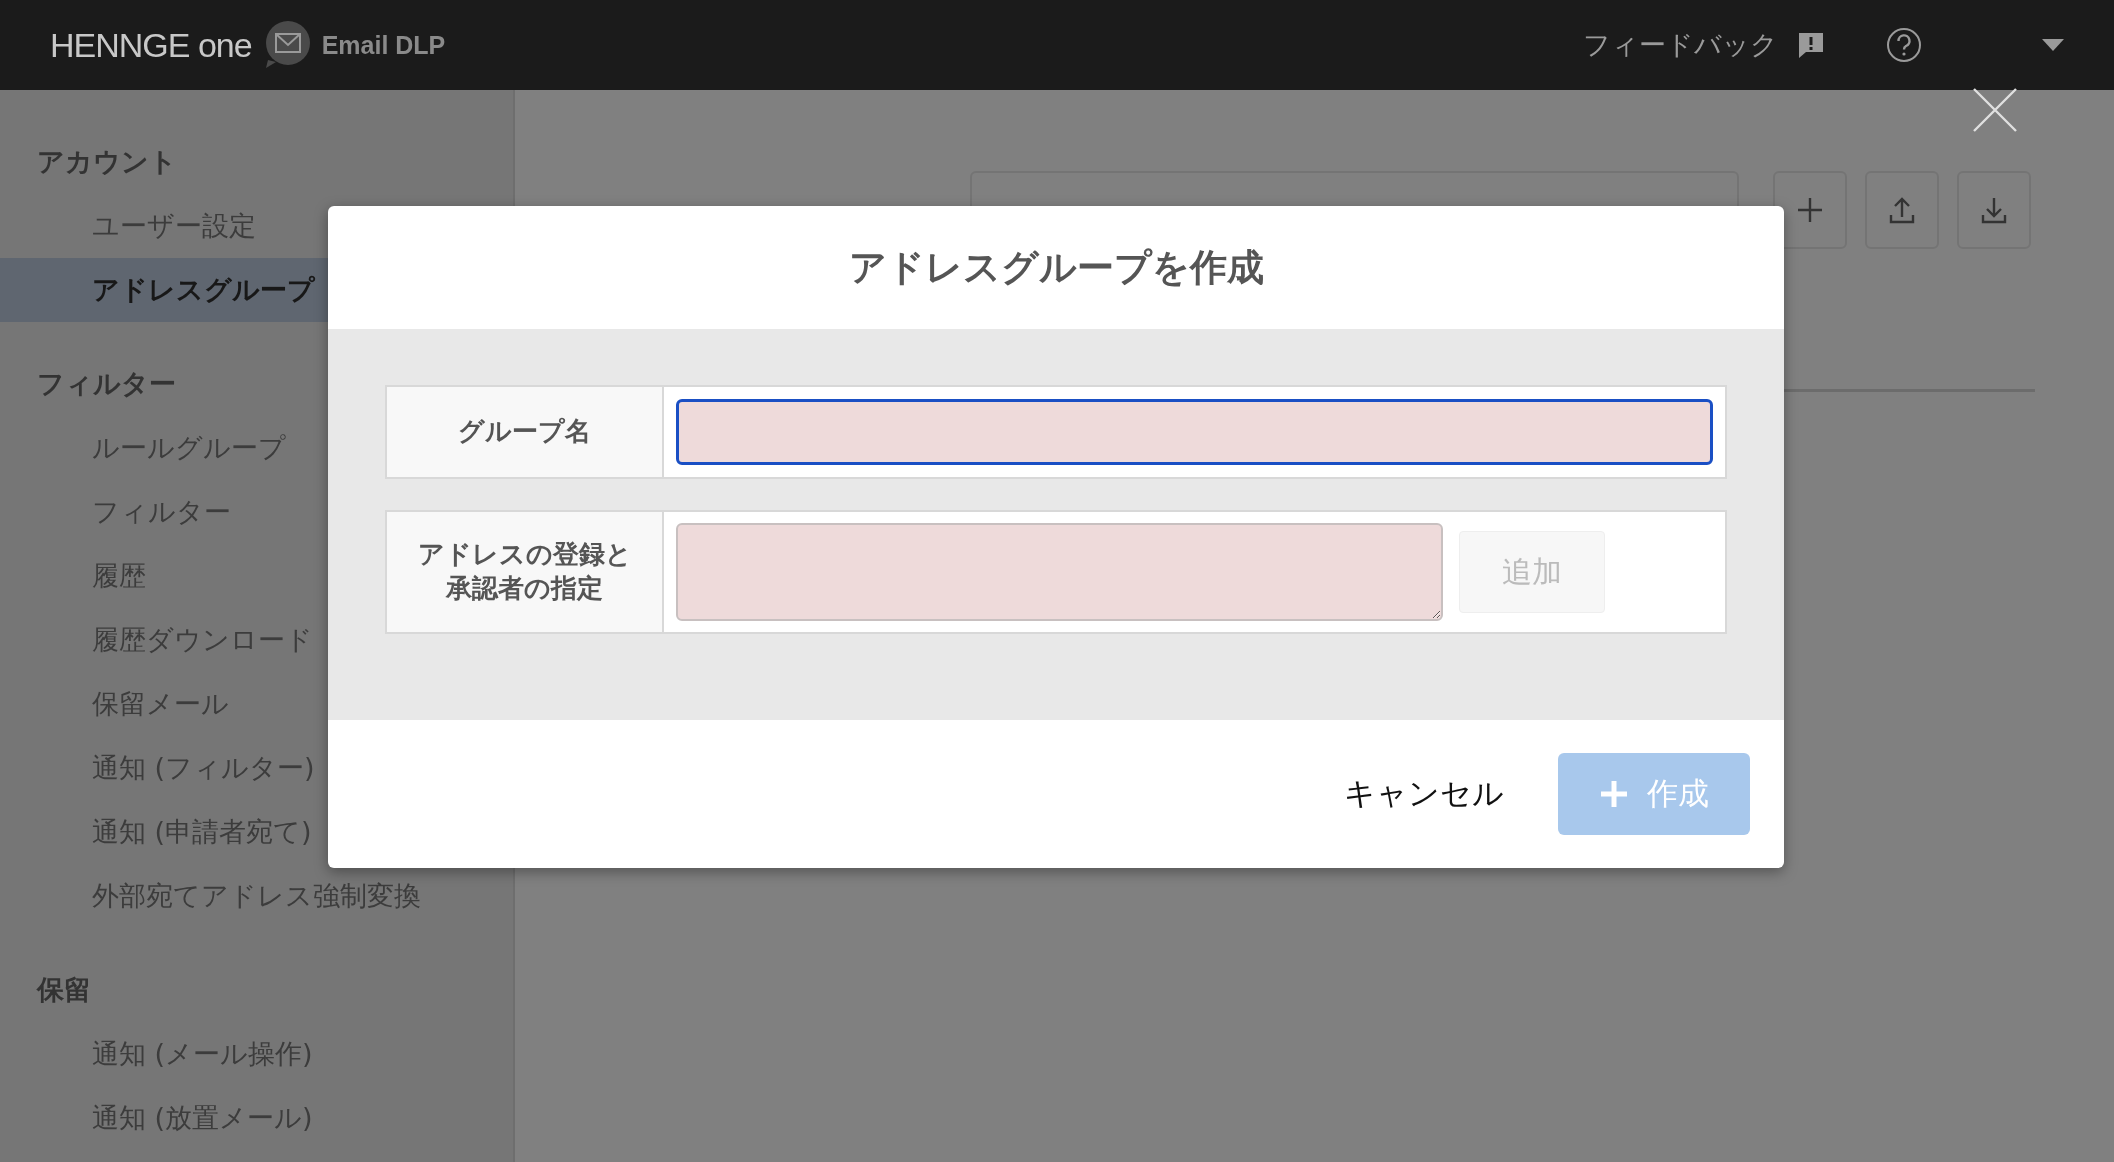 The width and height of the screenshot is (2114, 1162). I want to click on product-name: Email DLP, so click(383, 45).